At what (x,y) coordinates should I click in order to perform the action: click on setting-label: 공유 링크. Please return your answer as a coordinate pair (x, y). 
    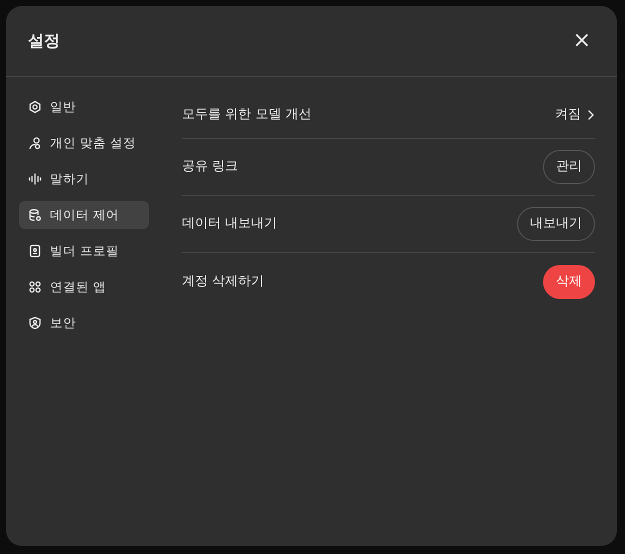
    Looking at the image, I should click on (210, 167).